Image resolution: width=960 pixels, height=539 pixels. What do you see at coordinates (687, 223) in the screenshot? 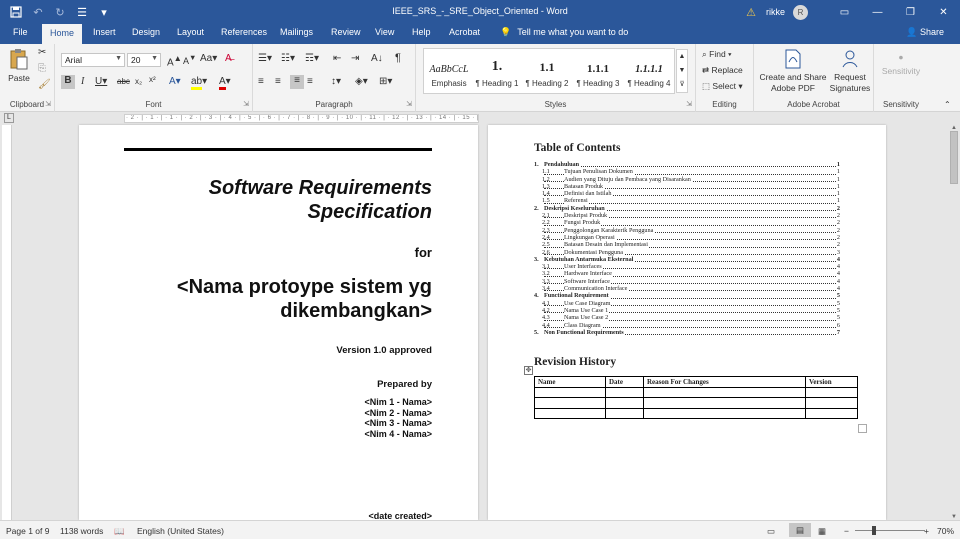
I see `toc-entry: 2.2 Fungsi Produk 2` at bounding box center [687, 223].